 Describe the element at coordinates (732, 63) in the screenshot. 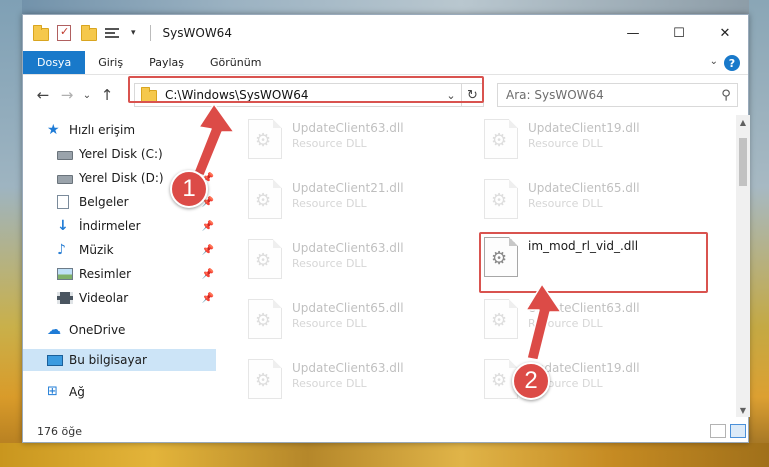

I see `help-icon: ?` at that location.